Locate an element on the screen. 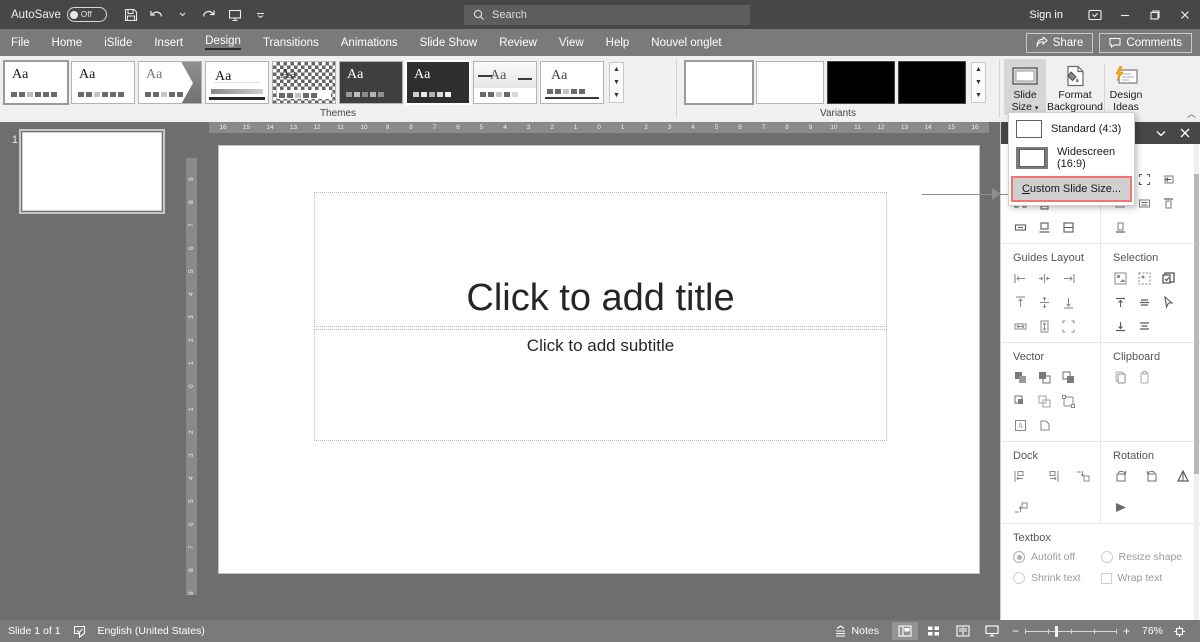  select-invert-icon is located at coordinates (1168, 278).